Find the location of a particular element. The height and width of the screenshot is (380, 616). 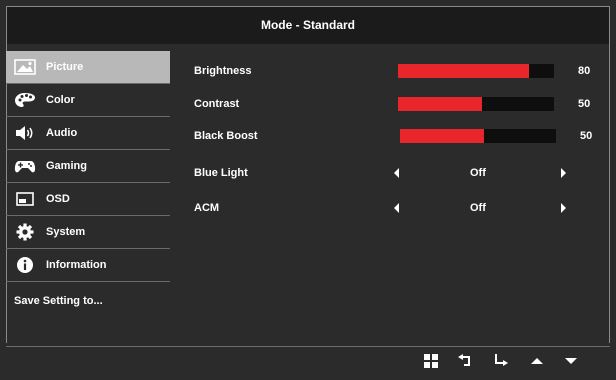

setting-row-acm: ACM Off is located at coordinates (394, 209).